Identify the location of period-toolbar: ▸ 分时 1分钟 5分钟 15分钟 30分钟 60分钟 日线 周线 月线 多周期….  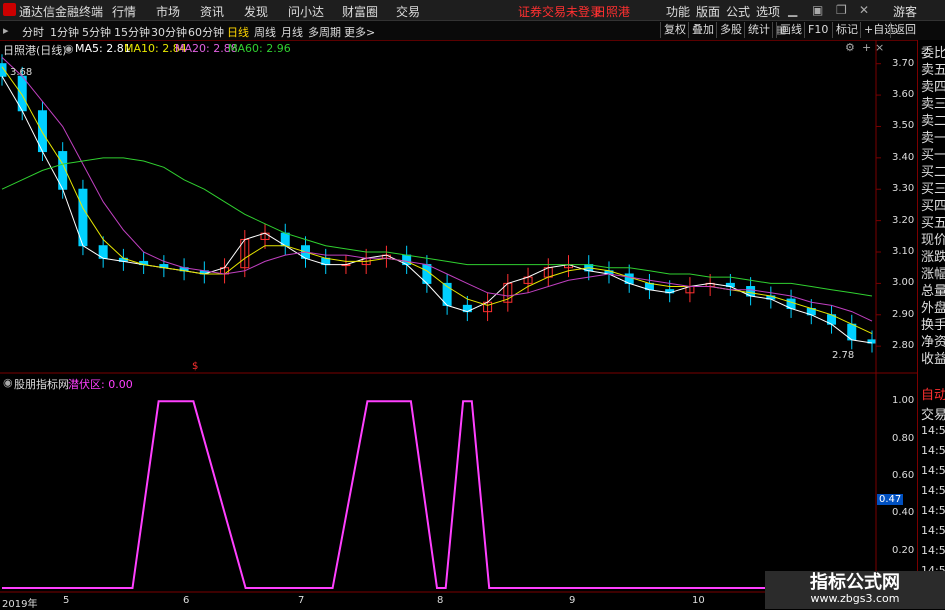
(472, 31).